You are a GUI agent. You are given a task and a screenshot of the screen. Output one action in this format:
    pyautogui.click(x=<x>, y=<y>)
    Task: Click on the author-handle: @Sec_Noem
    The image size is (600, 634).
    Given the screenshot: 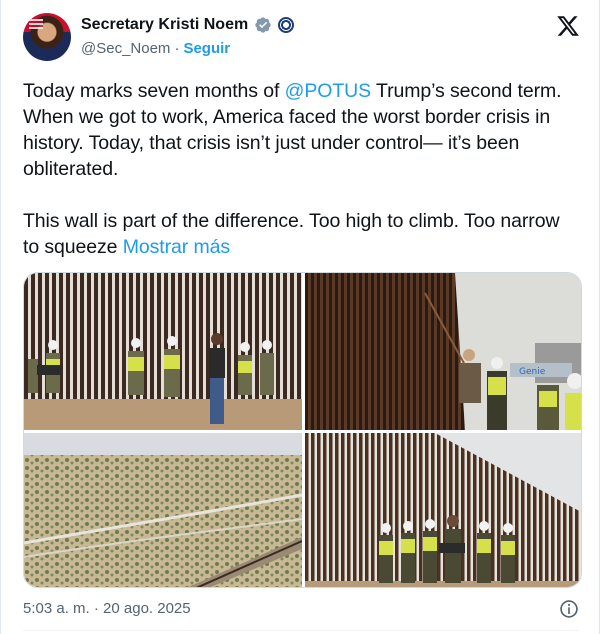 What is the action you would take?
    pyautogui.click(x=125, y=48)
    